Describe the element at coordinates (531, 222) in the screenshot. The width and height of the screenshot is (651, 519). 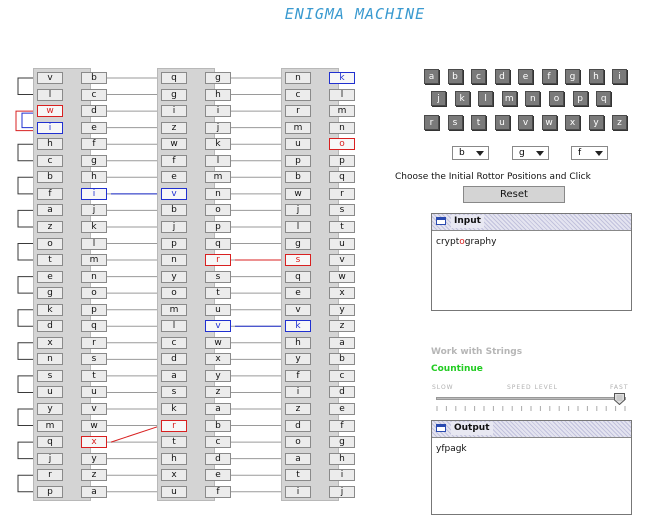
I see `input-title-bar: Input` at that location.